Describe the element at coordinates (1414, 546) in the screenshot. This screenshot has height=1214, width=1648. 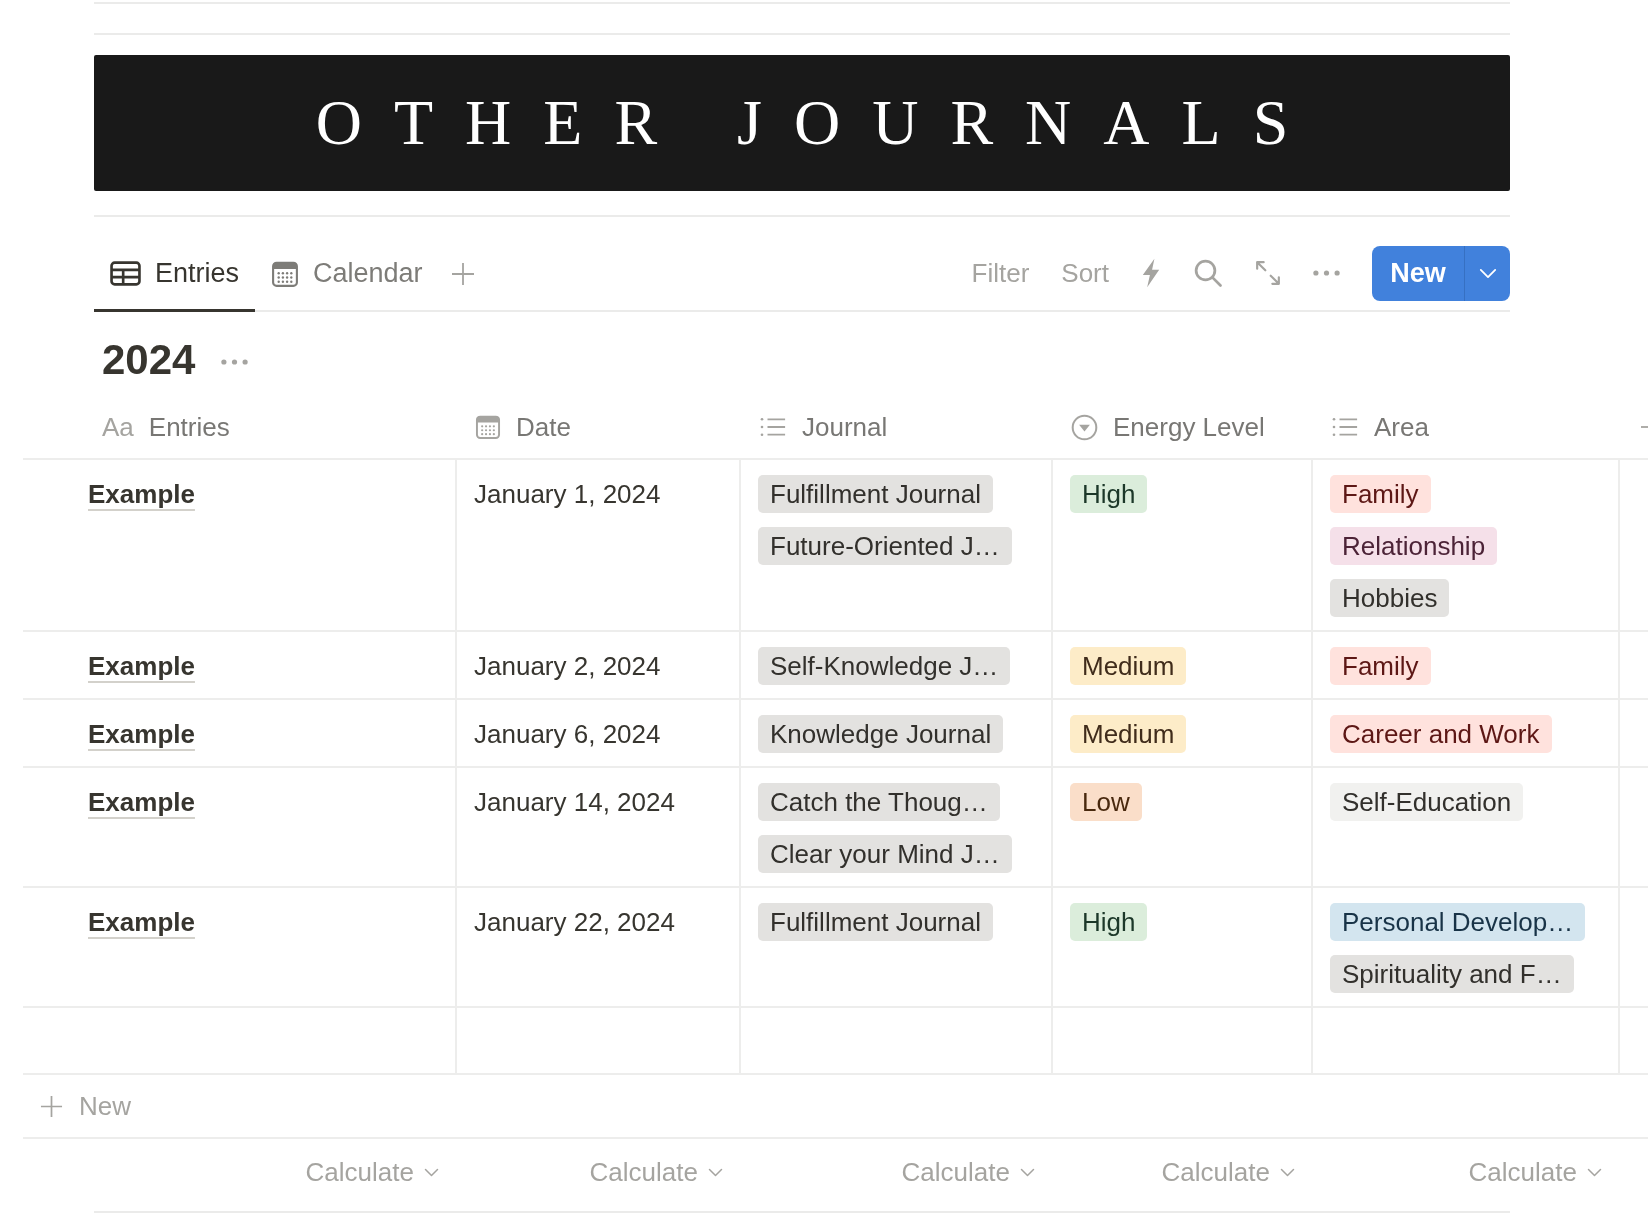
I see `area-tag: Relationship` at that location.